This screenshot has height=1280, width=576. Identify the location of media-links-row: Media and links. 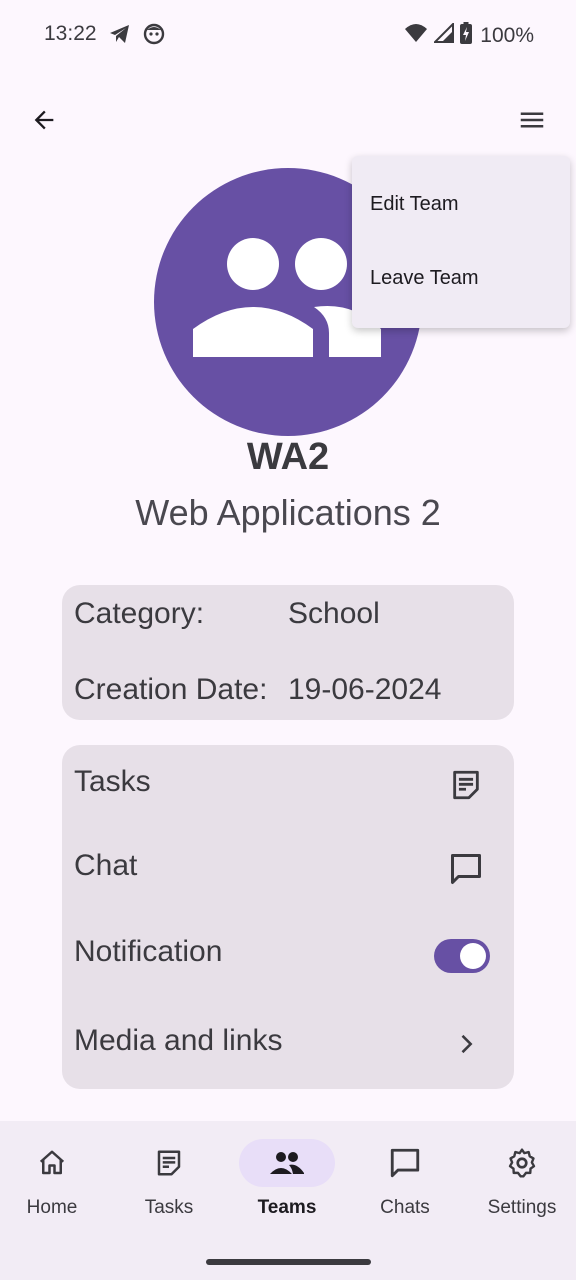
(288, 1044).